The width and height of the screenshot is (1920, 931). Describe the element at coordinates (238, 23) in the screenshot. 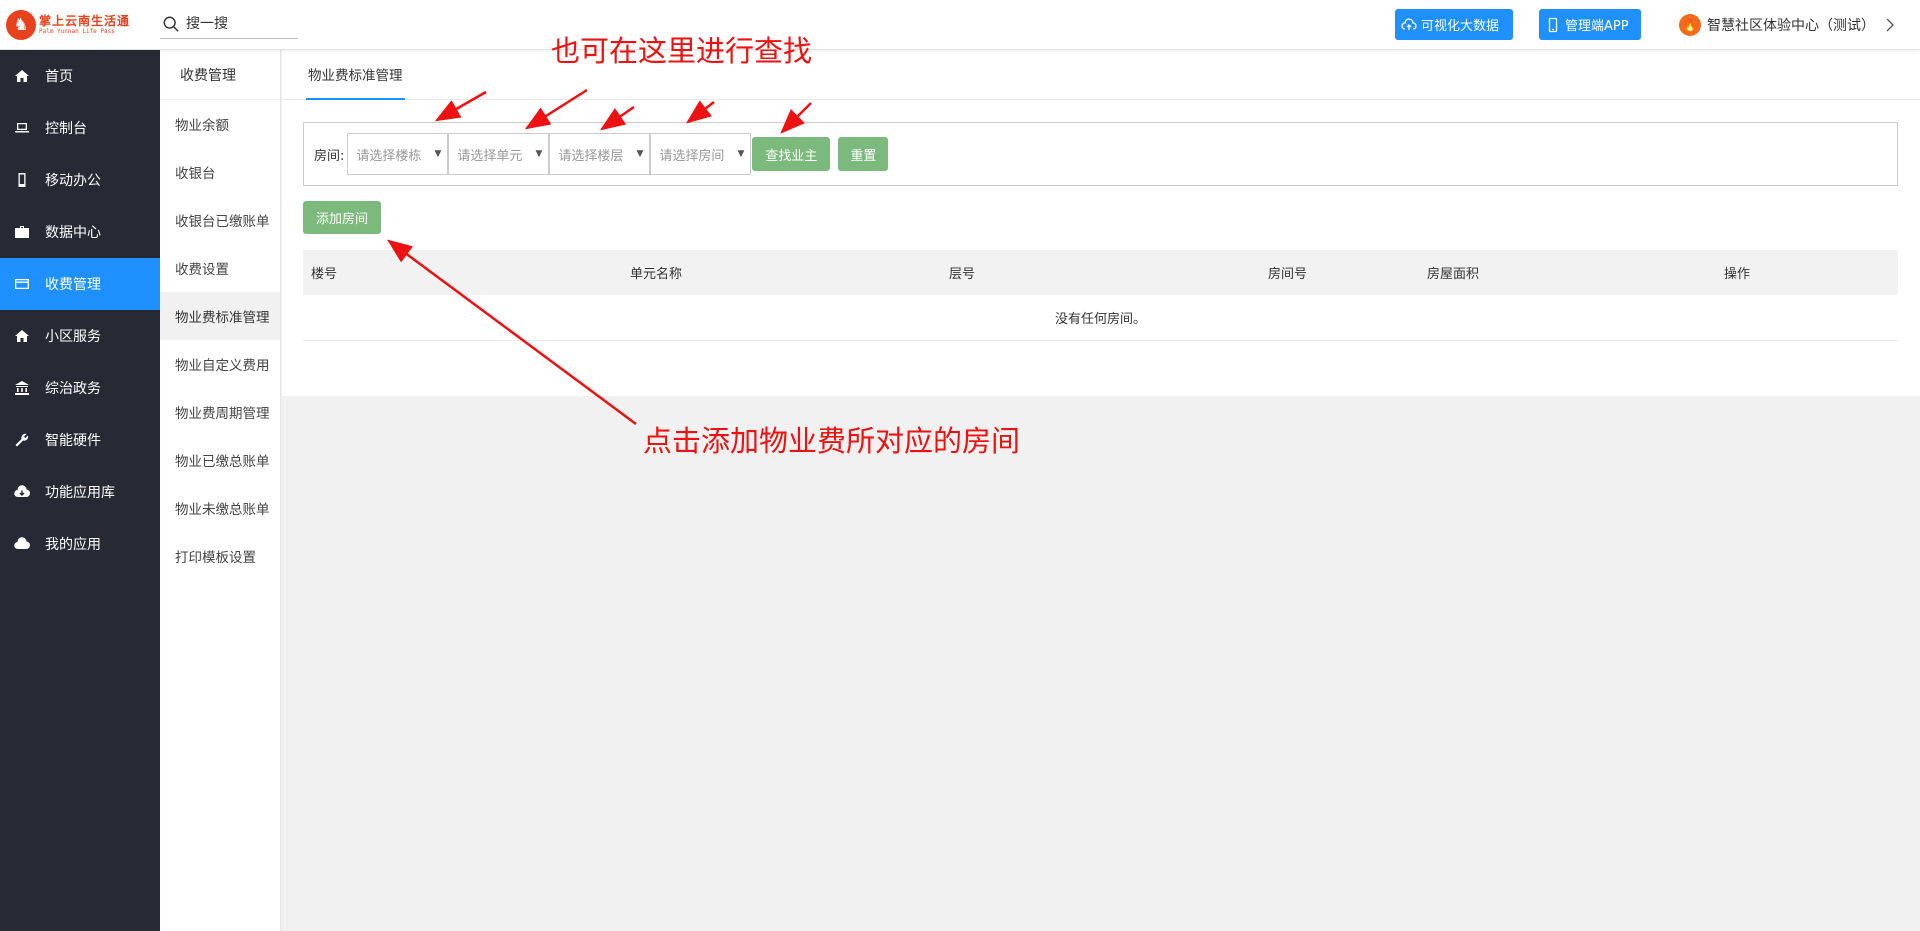

I see `search-input` at that location.